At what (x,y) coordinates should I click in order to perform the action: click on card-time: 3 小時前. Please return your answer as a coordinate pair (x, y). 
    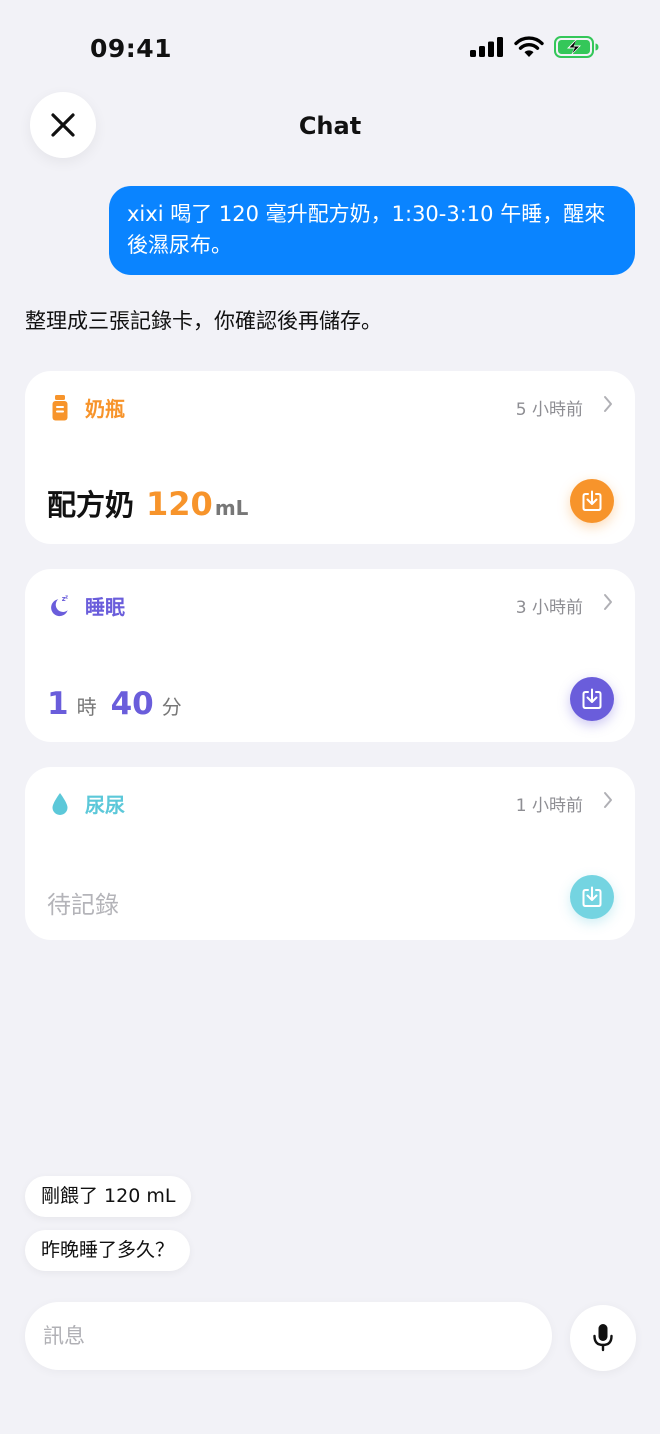
    Looking at the image, I should click on (549, 608).